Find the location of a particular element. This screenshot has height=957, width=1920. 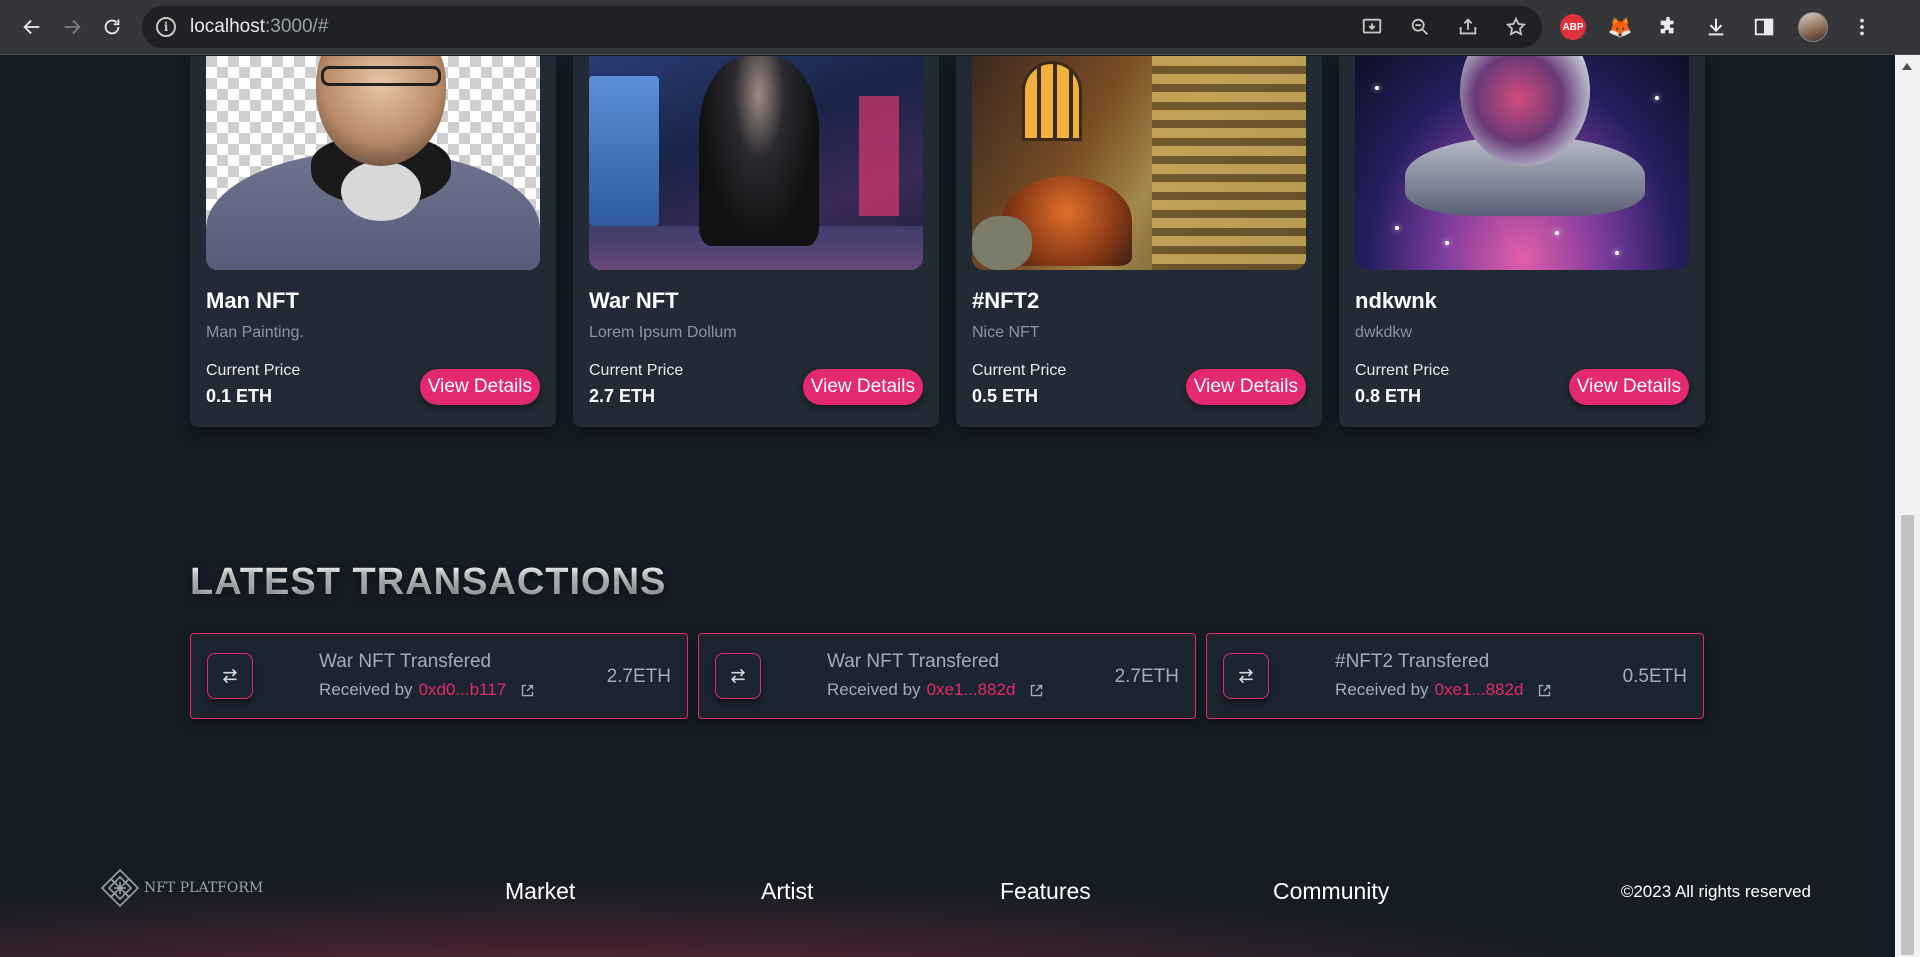

latest-transactions-heading: LATEST TRANSACTIONS is located at coordinates (428, 582).